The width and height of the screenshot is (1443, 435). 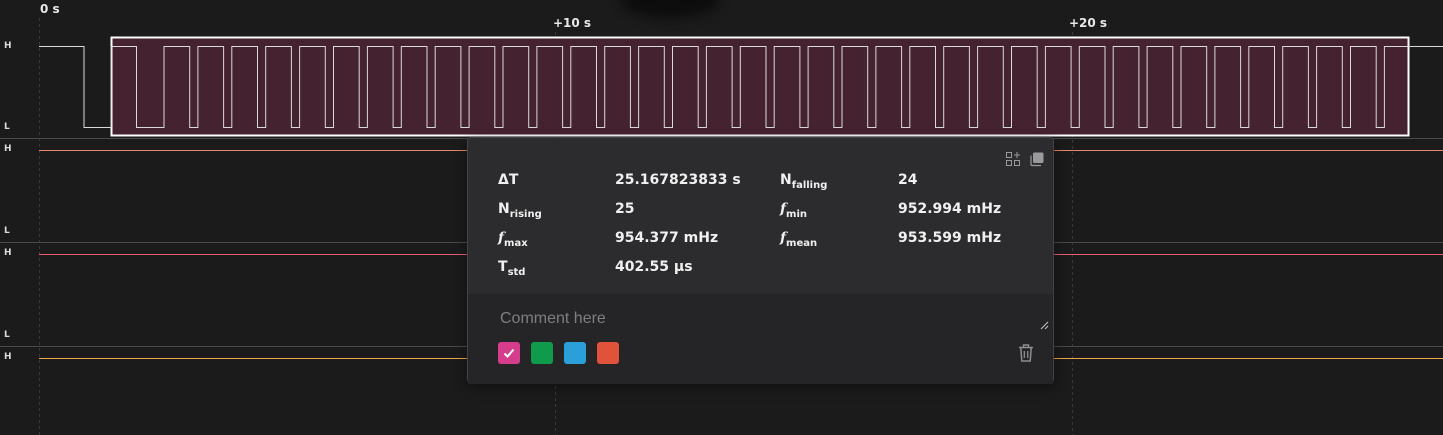 What do you see at coordinates (7, 231) in the screenshot?
I see `channel-2-low-label: L` at bounding box center [7, 231].